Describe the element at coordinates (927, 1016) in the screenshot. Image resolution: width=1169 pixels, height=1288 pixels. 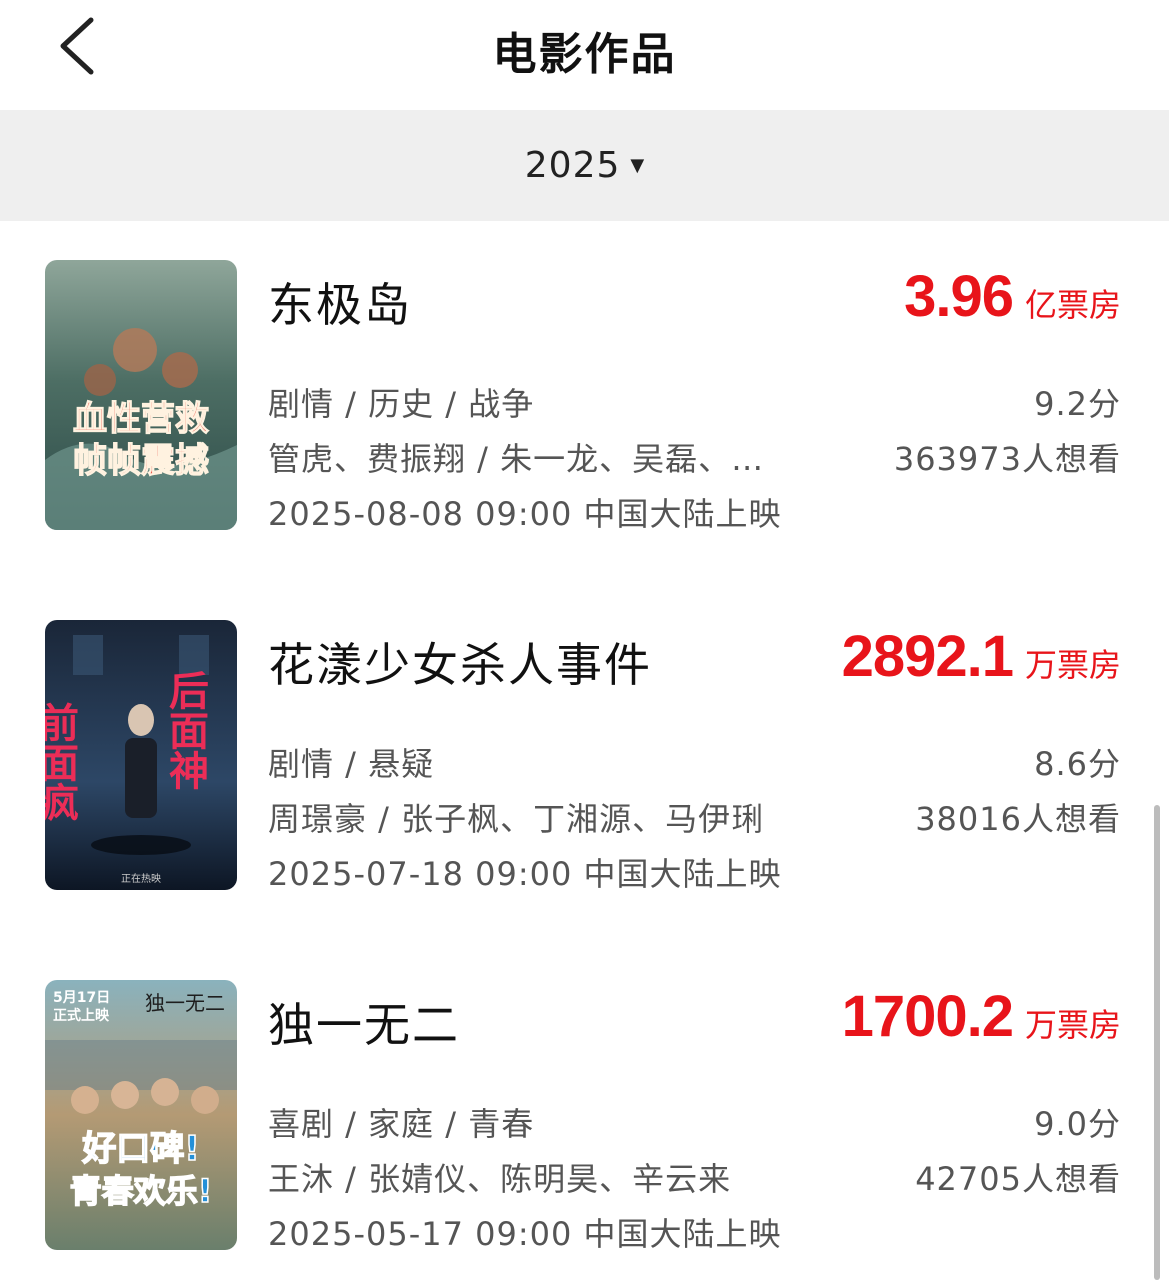
I see `box-office-value: 1700.2` at that location.